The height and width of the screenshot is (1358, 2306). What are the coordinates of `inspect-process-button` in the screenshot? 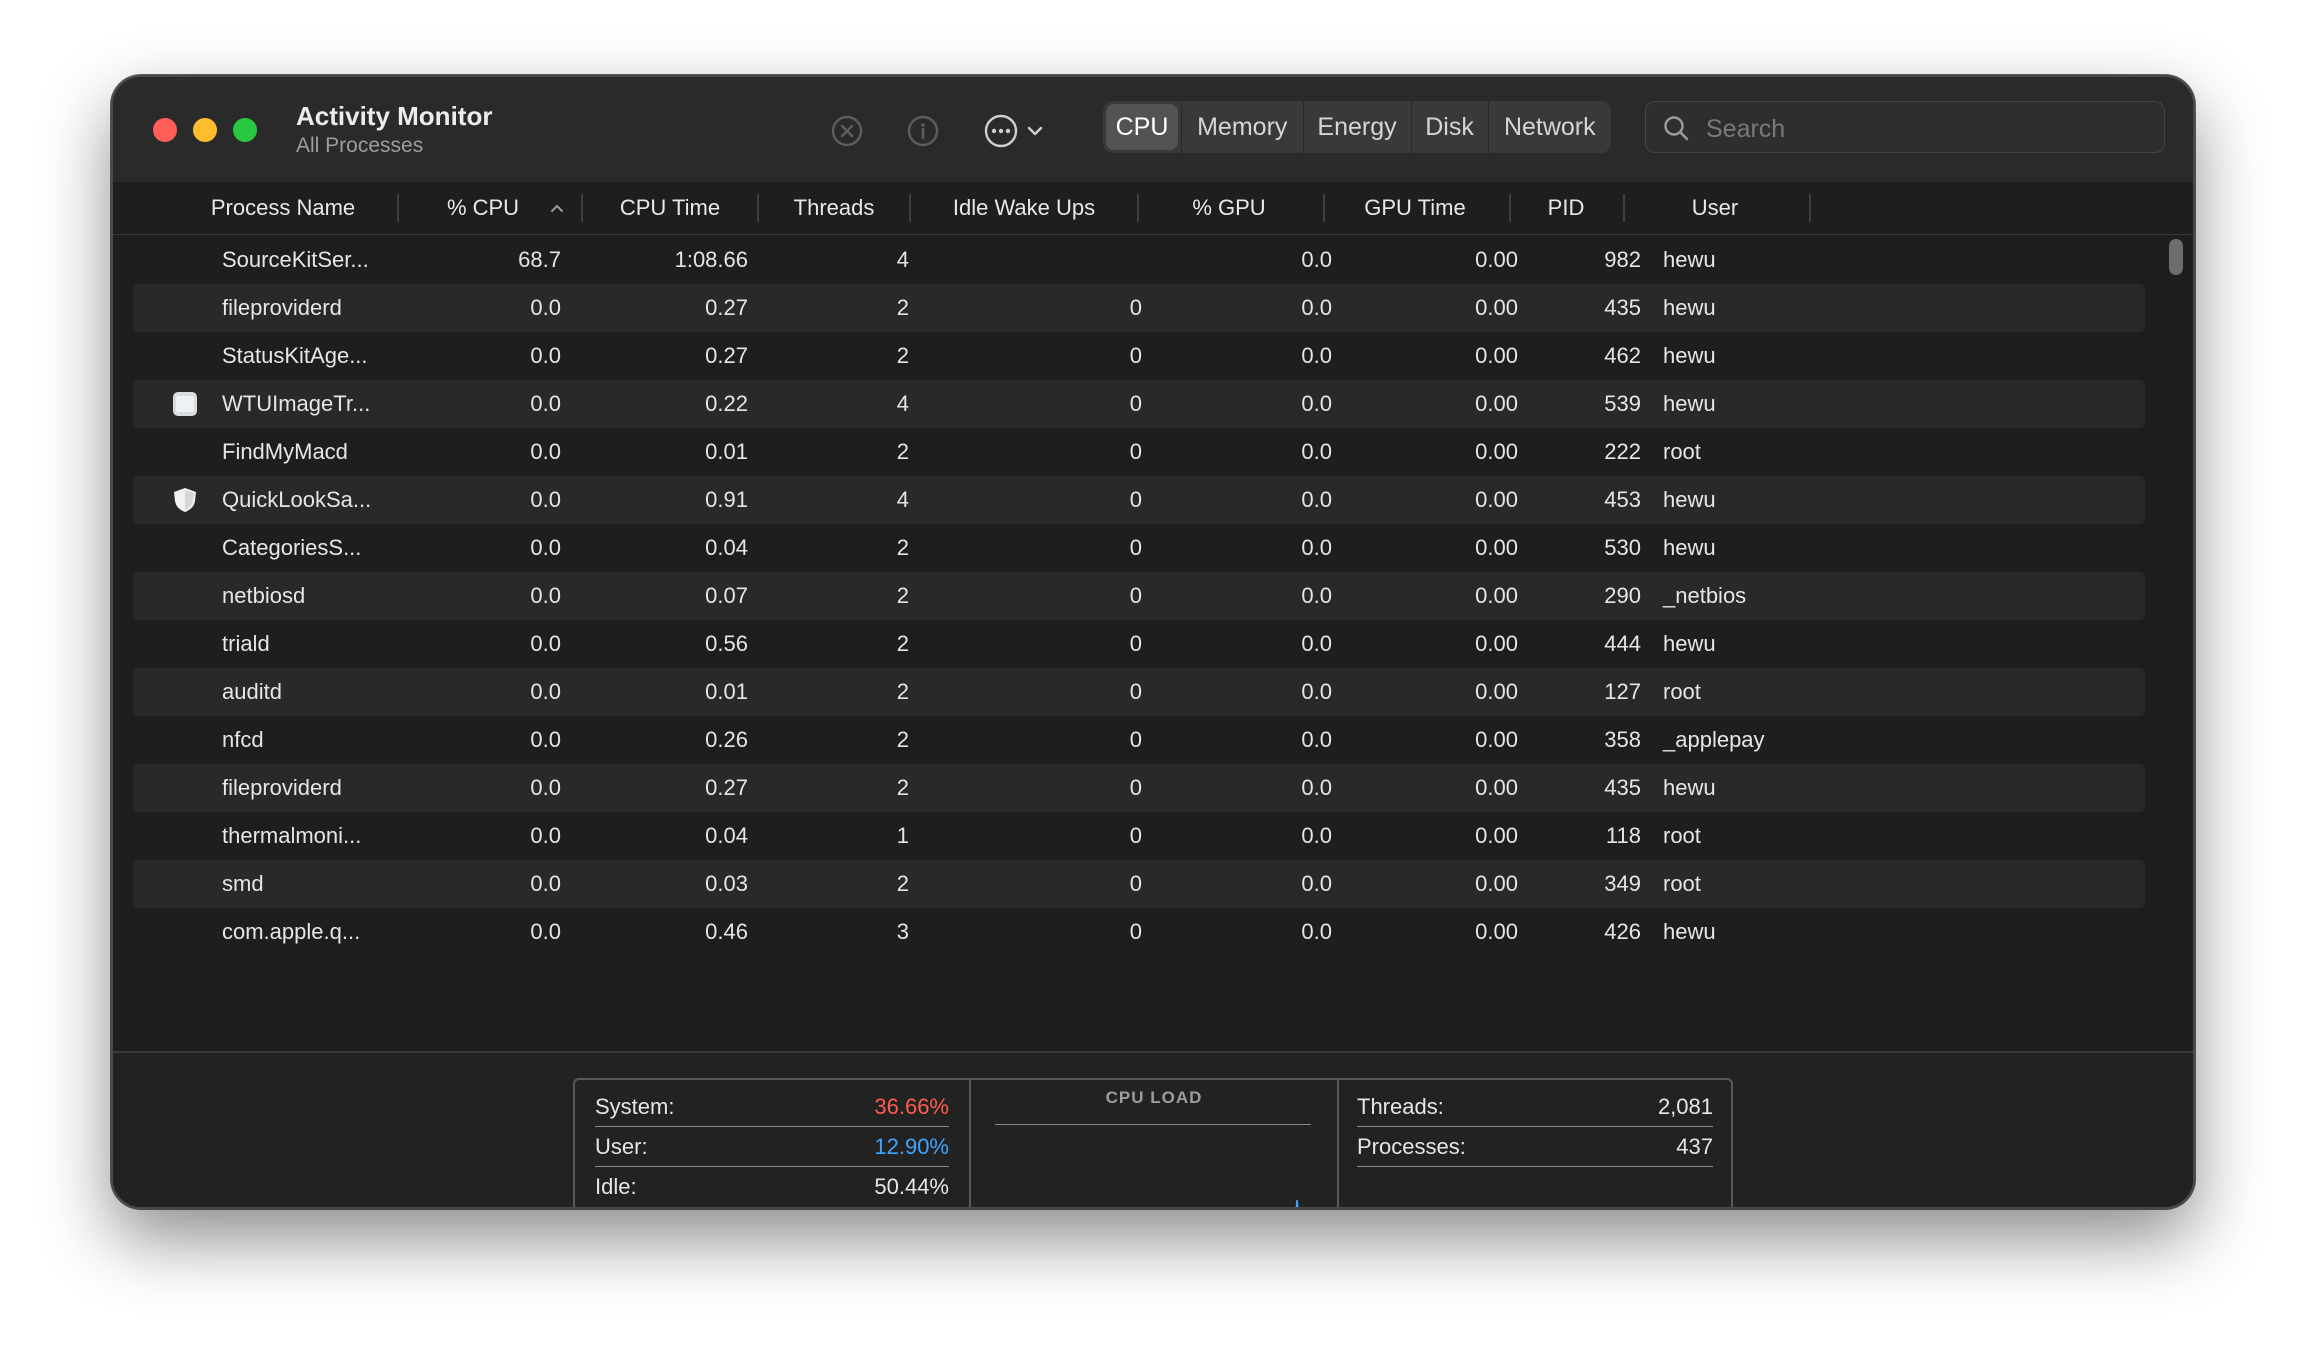 It's located at (923, 131).